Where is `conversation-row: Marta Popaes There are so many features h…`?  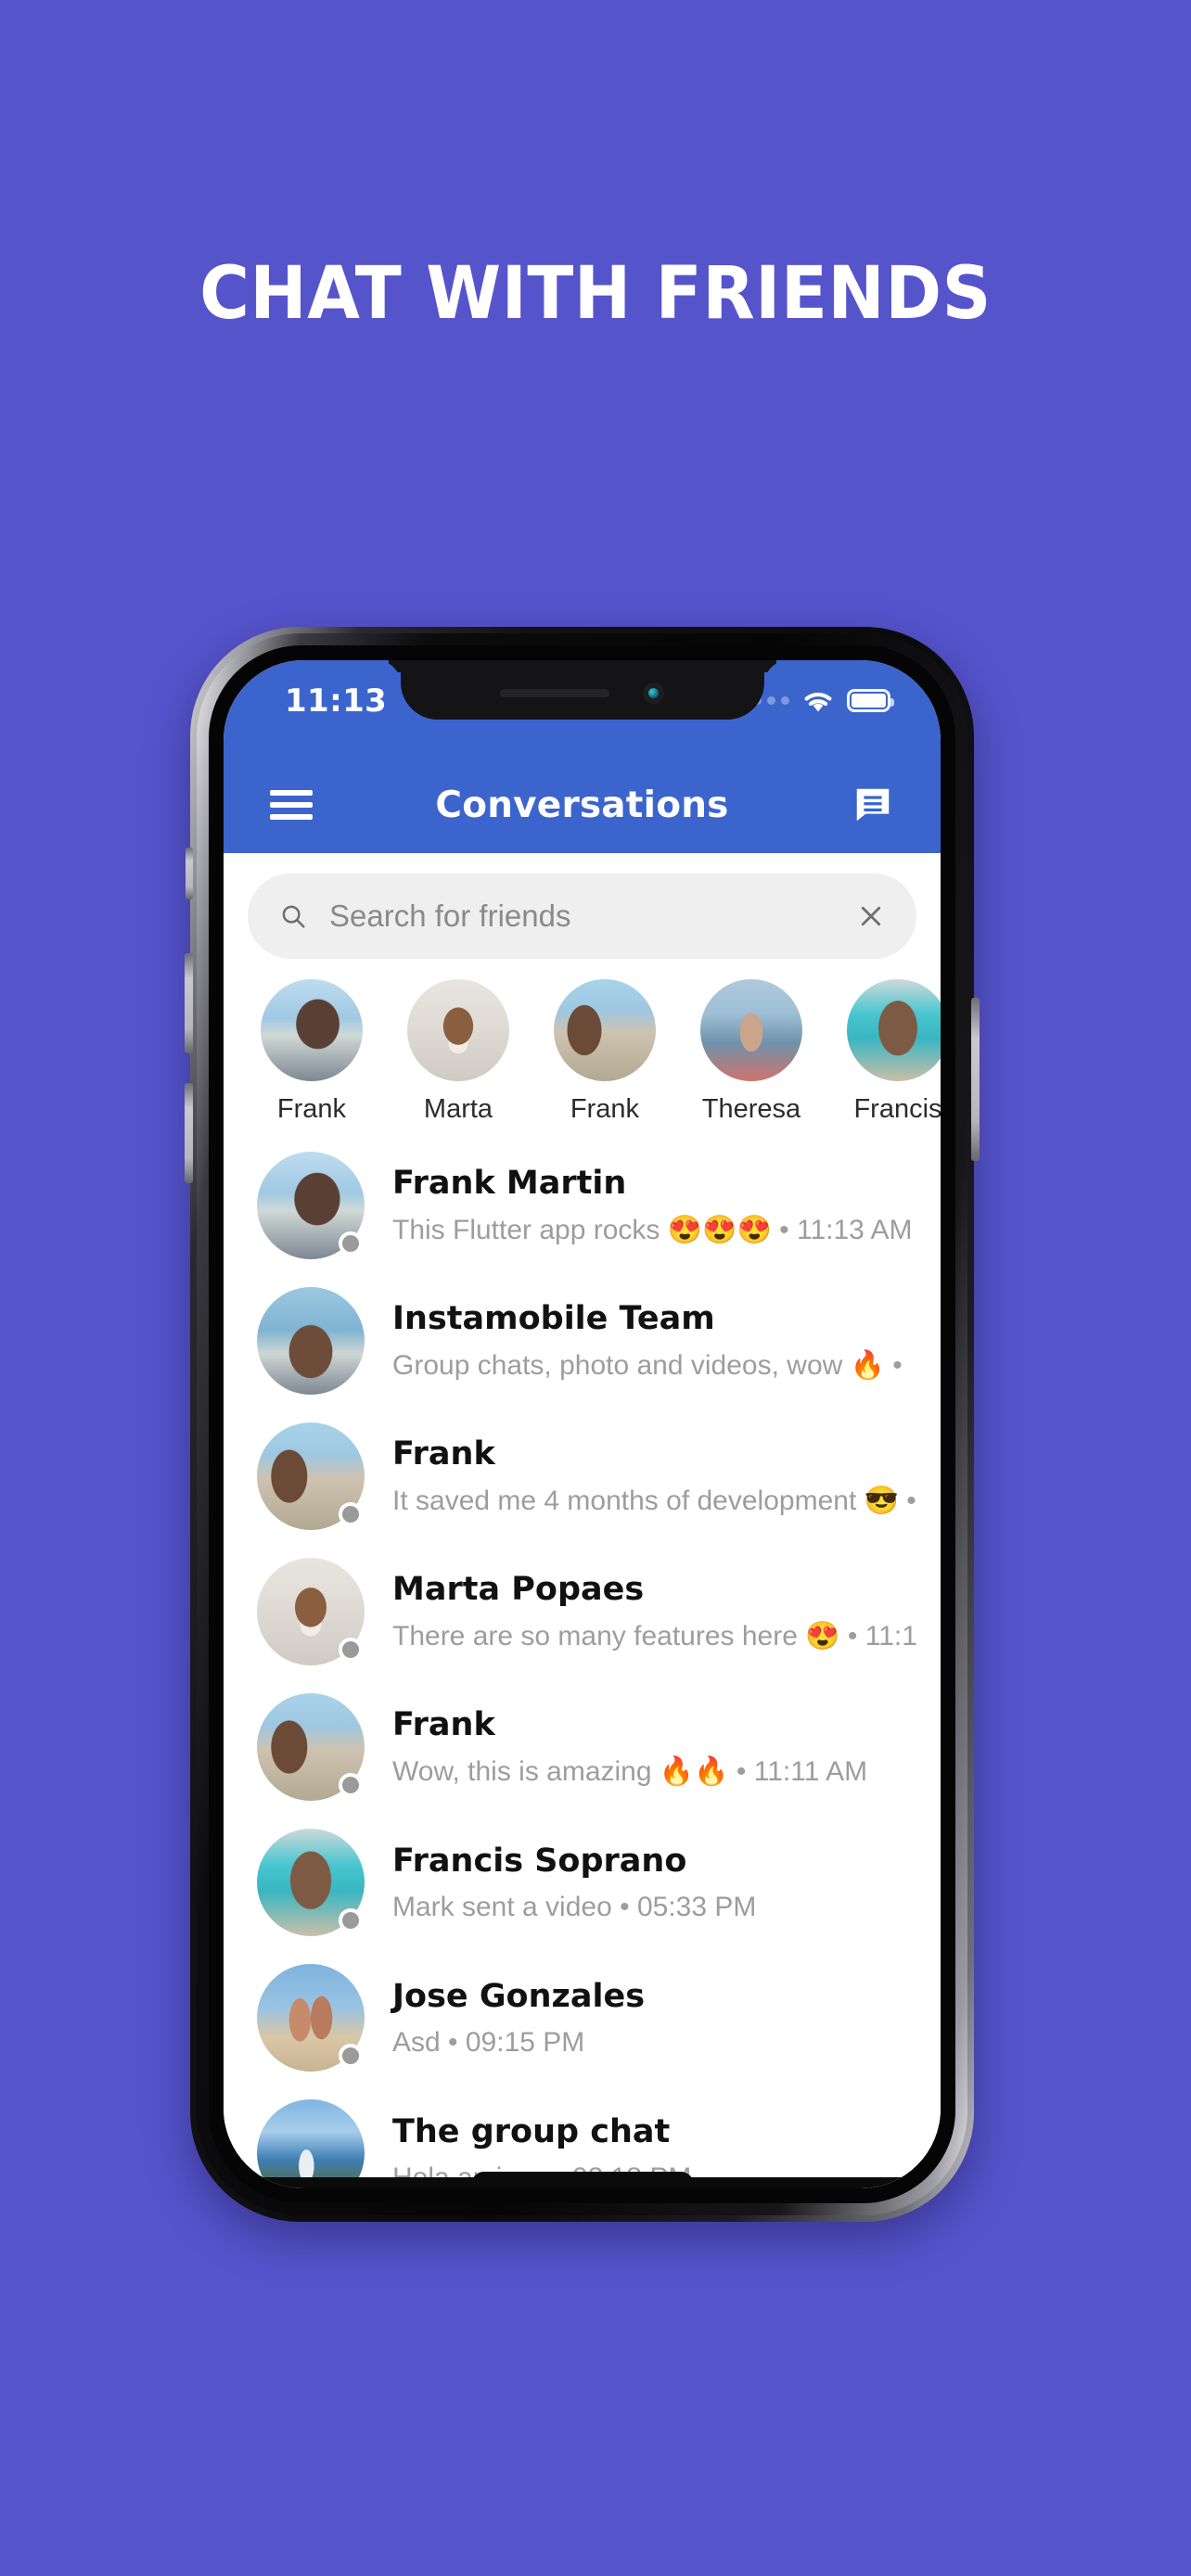 conversation-row: Marta Popaes There are so many features h… is located at coordinates (582, 1612).